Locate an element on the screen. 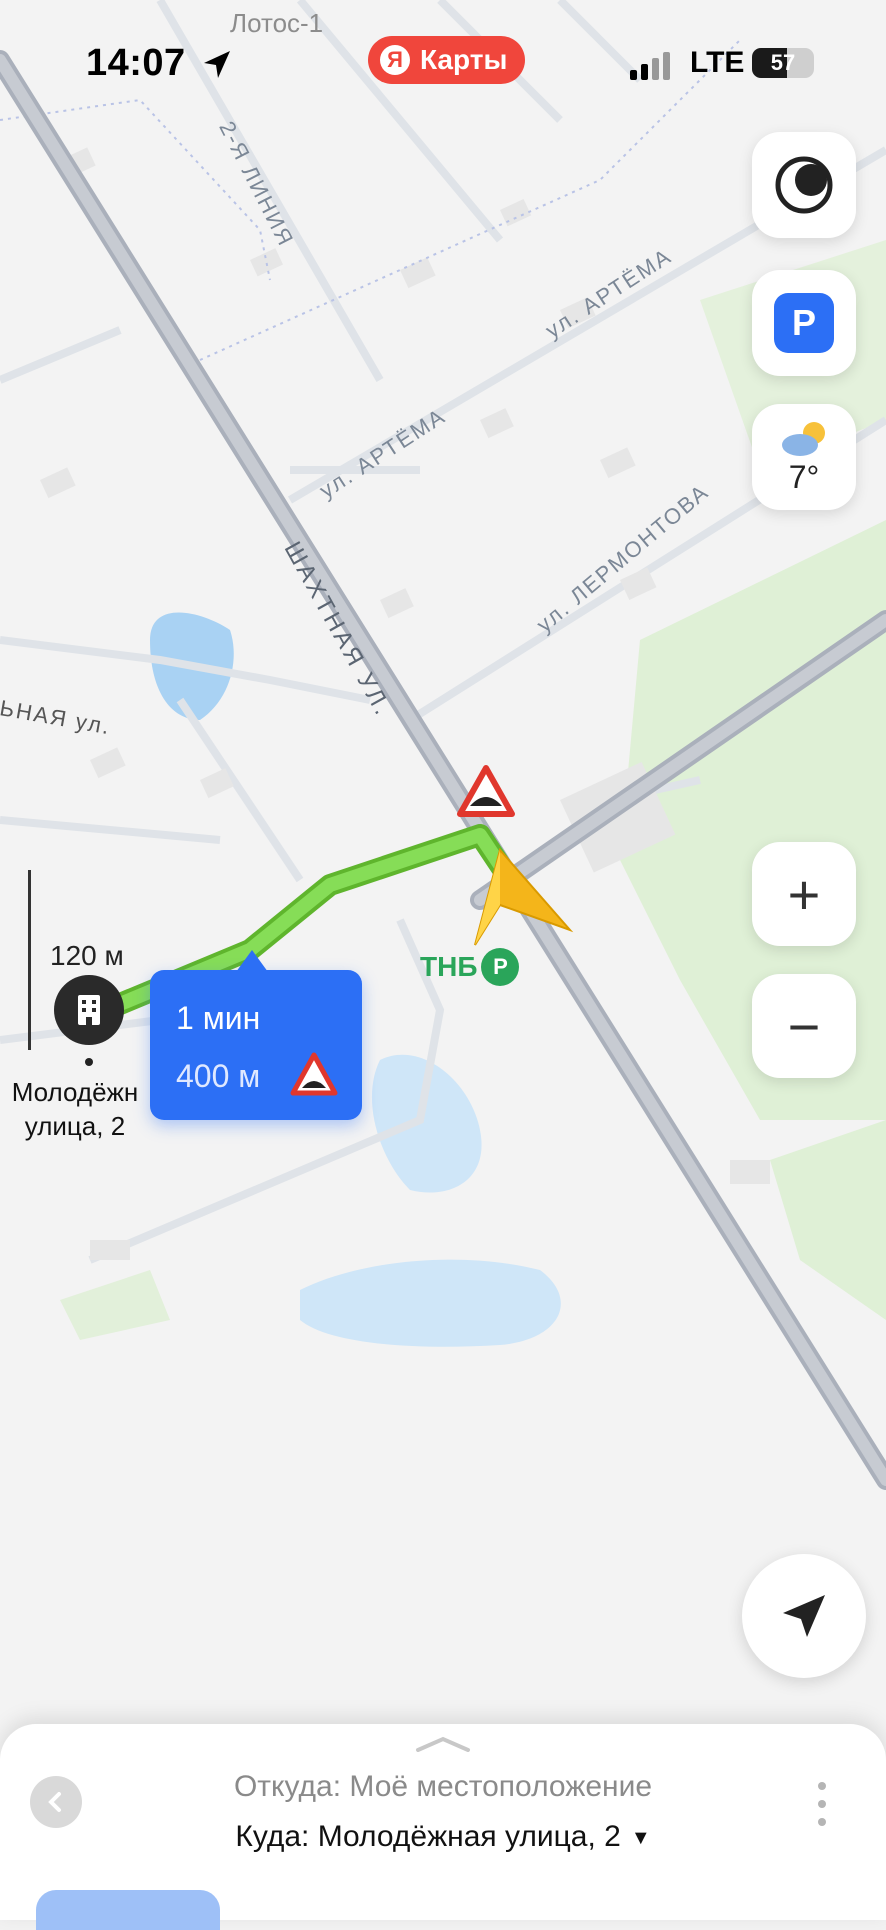  minus-icon: − is located at coordinates (804, 1026).